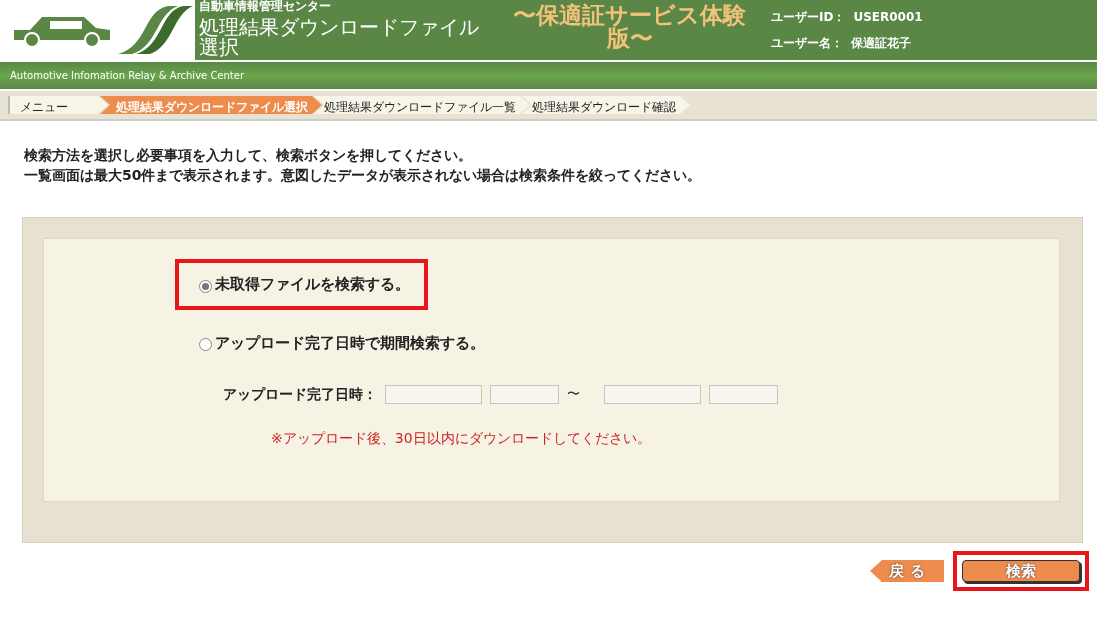 The height and width of the screenshot is (623, 1097). What do you see at coordinates (58, 105) in the screenshot?
I see `breadcrumb-step: メニュー` at bounding box center [58, 105].